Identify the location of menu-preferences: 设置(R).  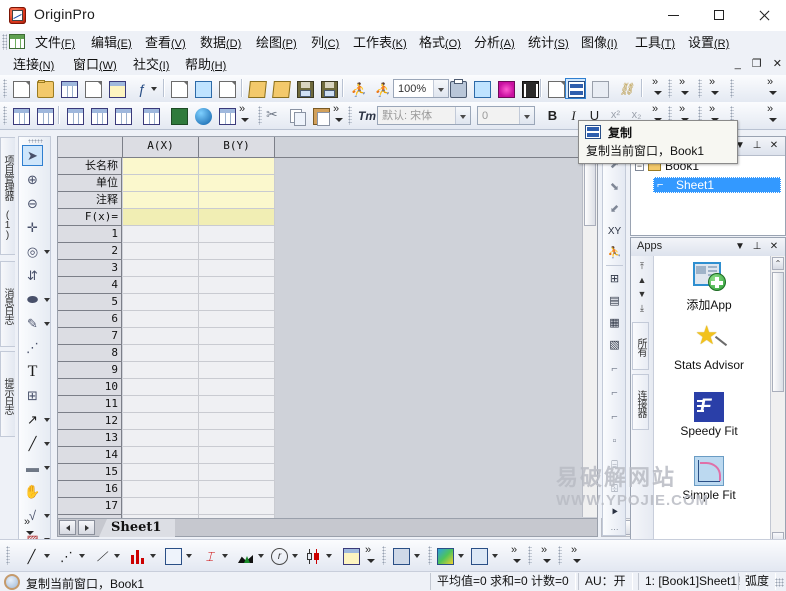
(708, 42).